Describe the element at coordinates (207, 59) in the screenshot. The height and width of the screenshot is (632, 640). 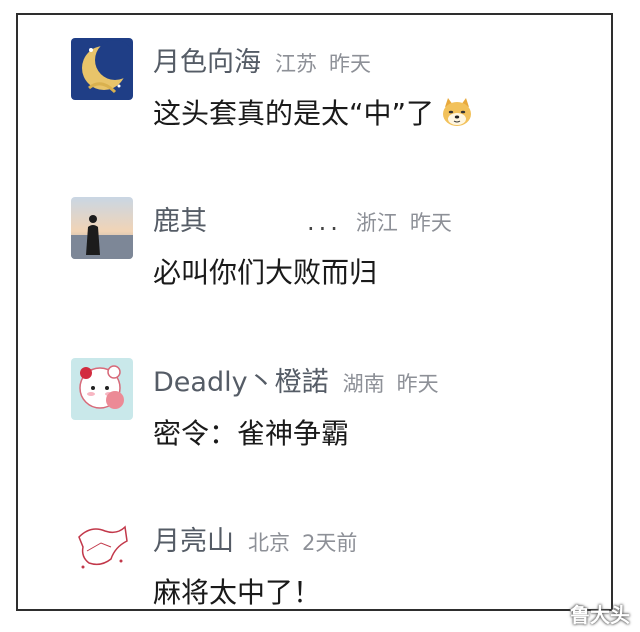
I see `comment-username: 月色向海` at that location.